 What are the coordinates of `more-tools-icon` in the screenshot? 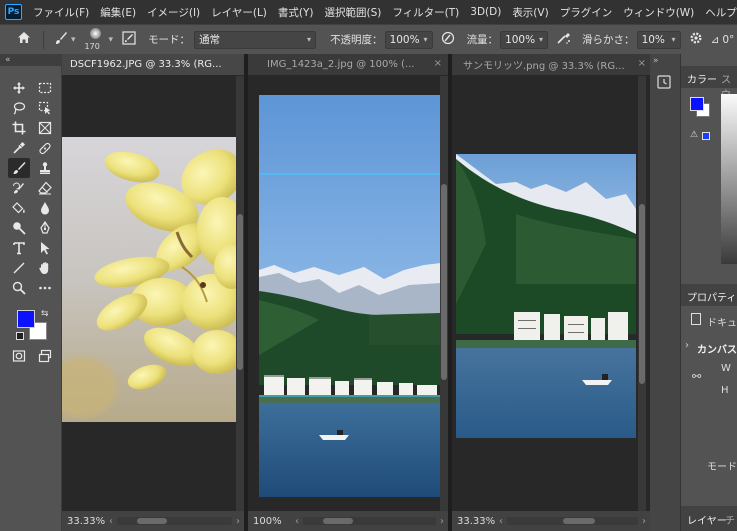 It's located at (45, 288).